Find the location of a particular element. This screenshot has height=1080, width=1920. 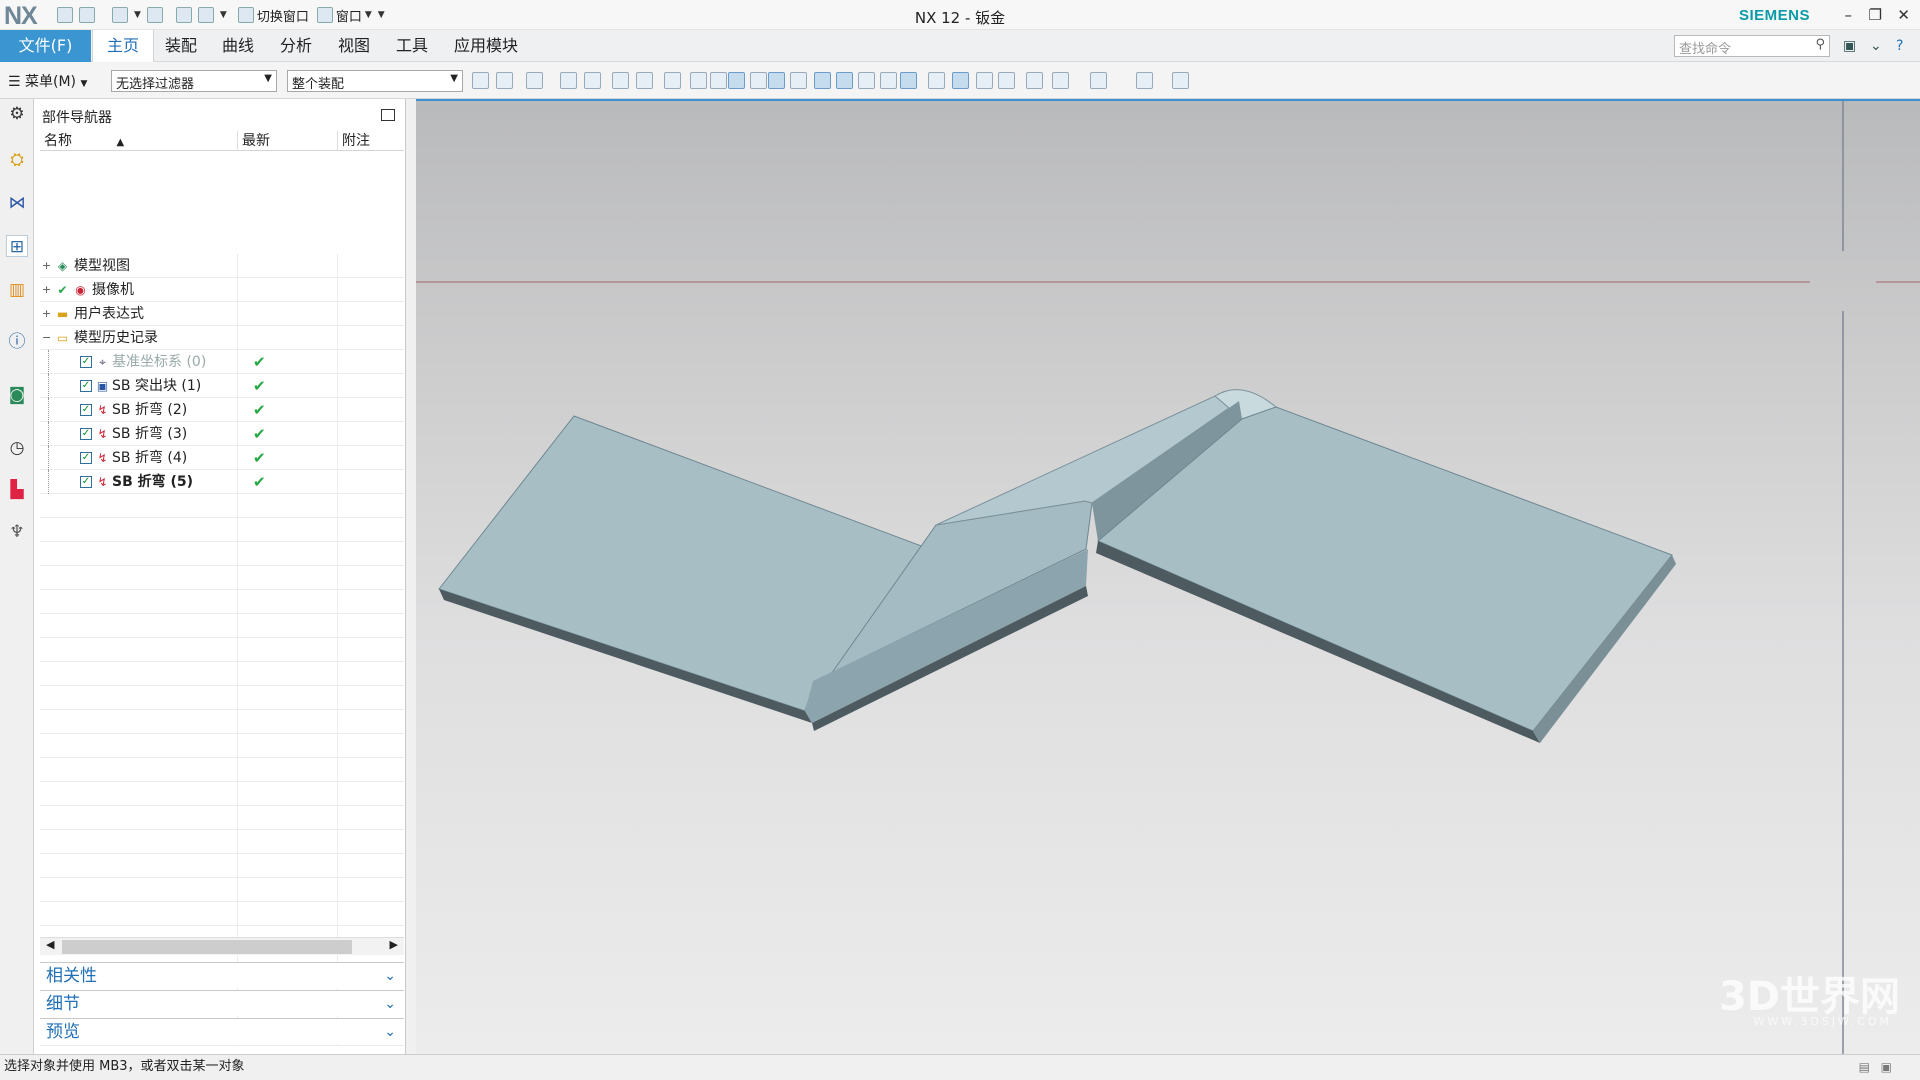

scroll-left-icon: ◀ is located at coordinates (50, 944).